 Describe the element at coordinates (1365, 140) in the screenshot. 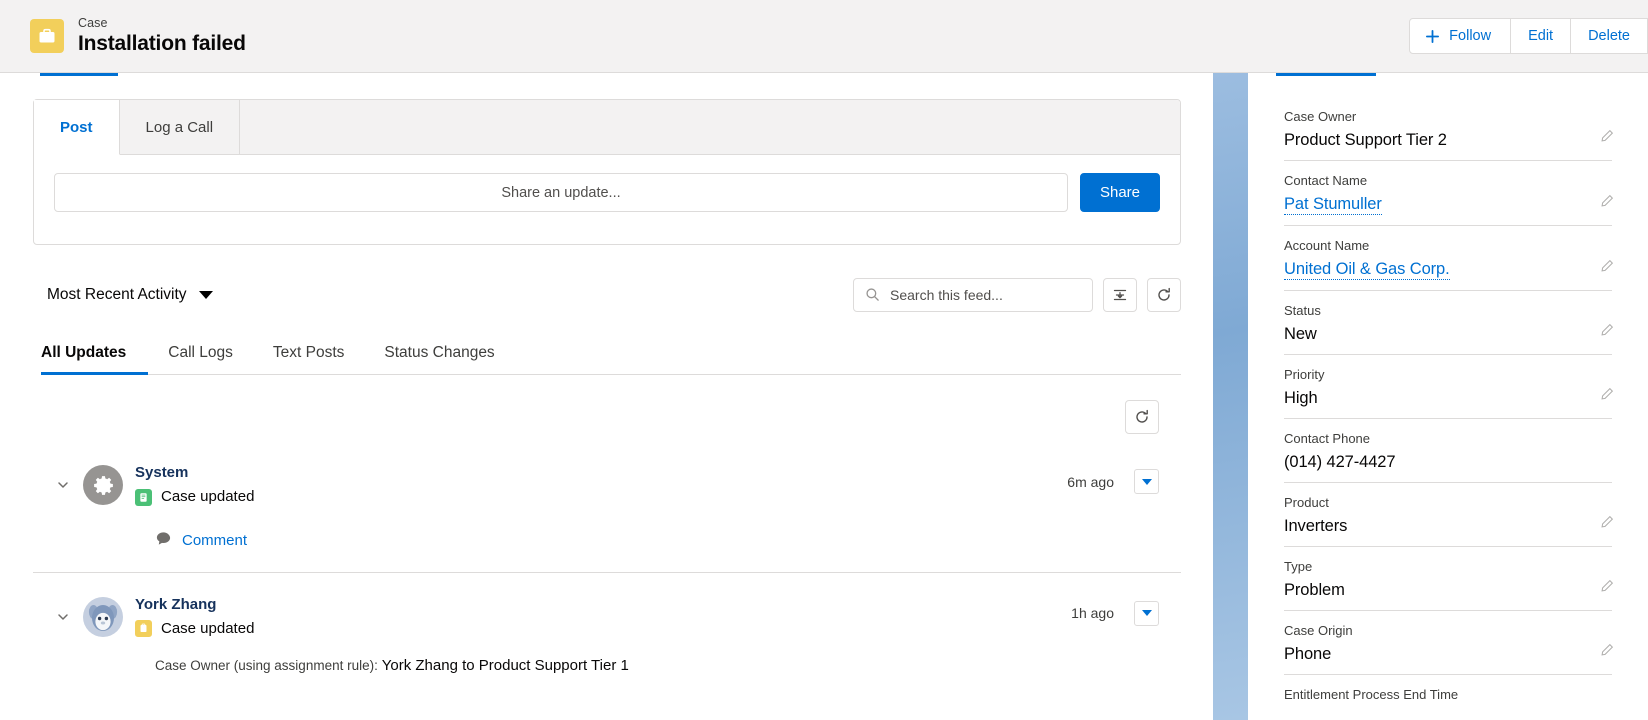

I see `field-value: Product Support Tier 2` at that location.